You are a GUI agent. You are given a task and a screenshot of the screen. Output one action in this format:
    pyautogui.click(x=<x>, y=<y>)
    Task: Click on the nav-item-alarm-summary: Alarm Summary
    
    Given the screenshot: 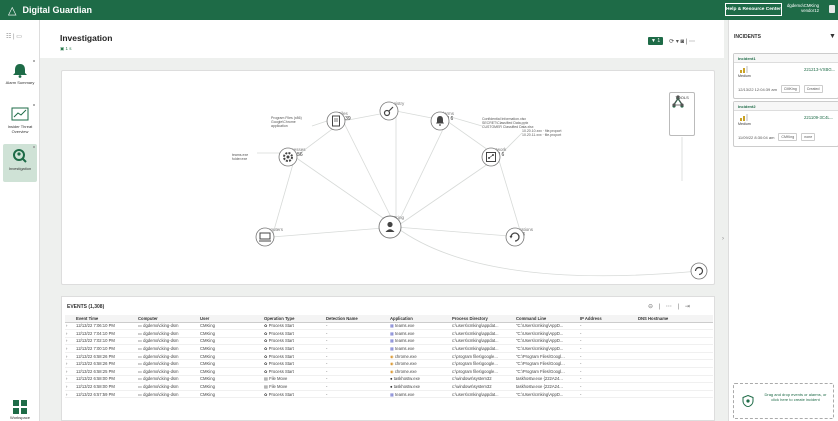 What is the action you would take?
    pyautogui.click(x=20, y=77)
    